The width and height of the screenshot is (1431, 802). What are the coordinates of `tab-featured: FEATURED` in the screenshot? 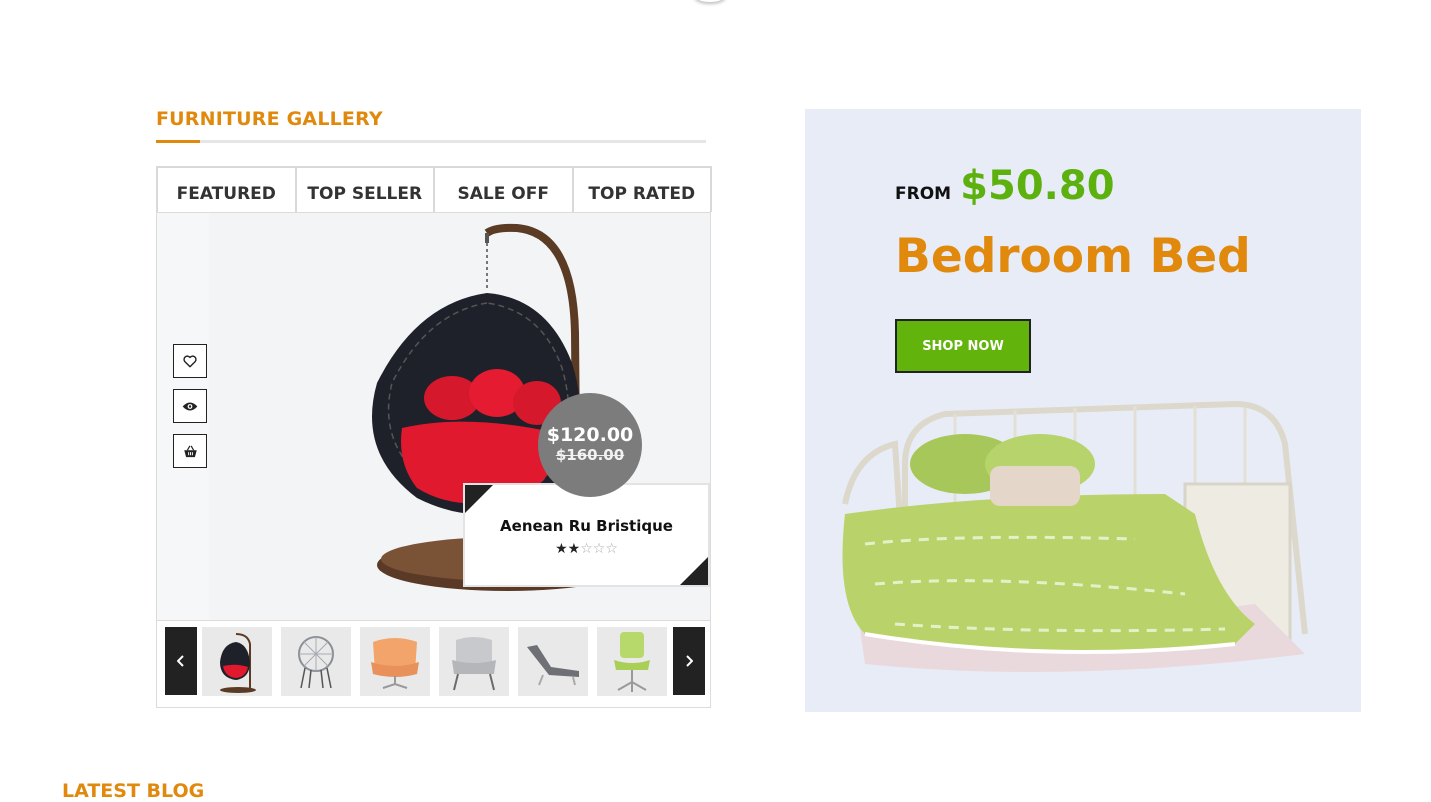 It's located at (226, 189).